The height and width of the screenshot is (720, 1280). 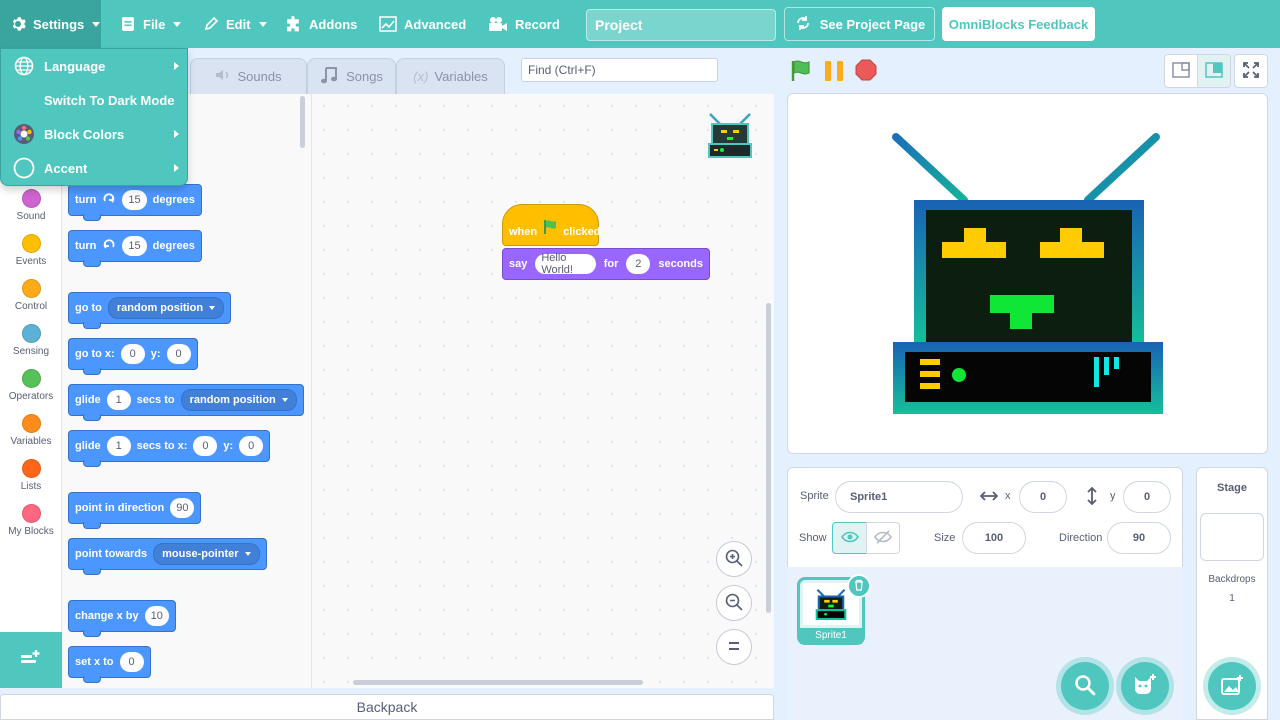 What do you see at coordinates (351, 76) in the screenshot?
I see `tab-songs: Songs` at bounding box center [351, 76].